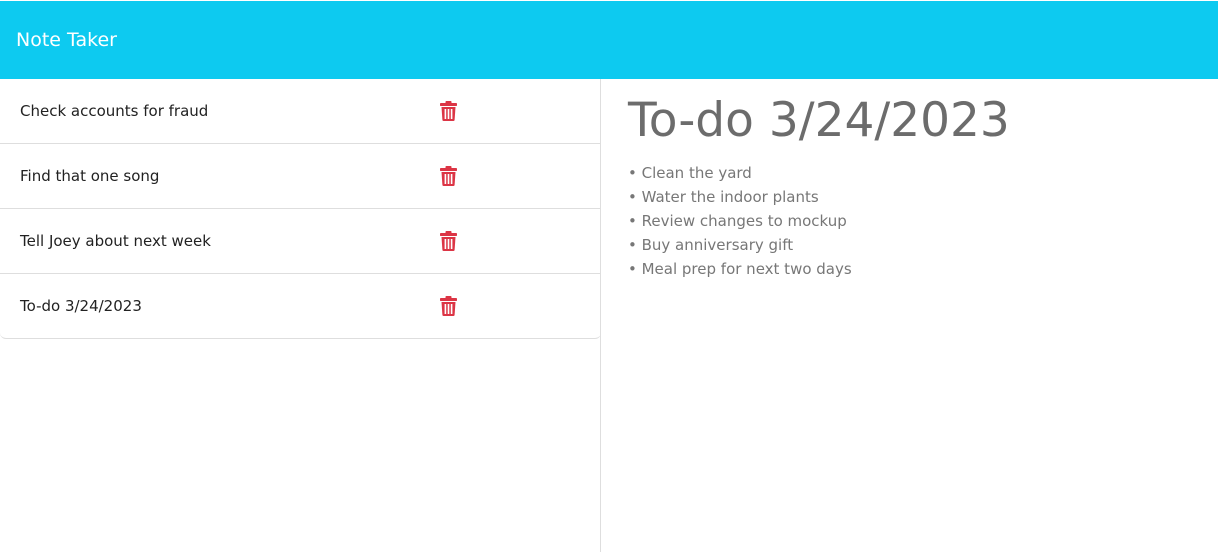  What do you see at coordinates (300, 175) in the screenshot?
I see `list-item: Find that one song` at bounding box center [300, 175].